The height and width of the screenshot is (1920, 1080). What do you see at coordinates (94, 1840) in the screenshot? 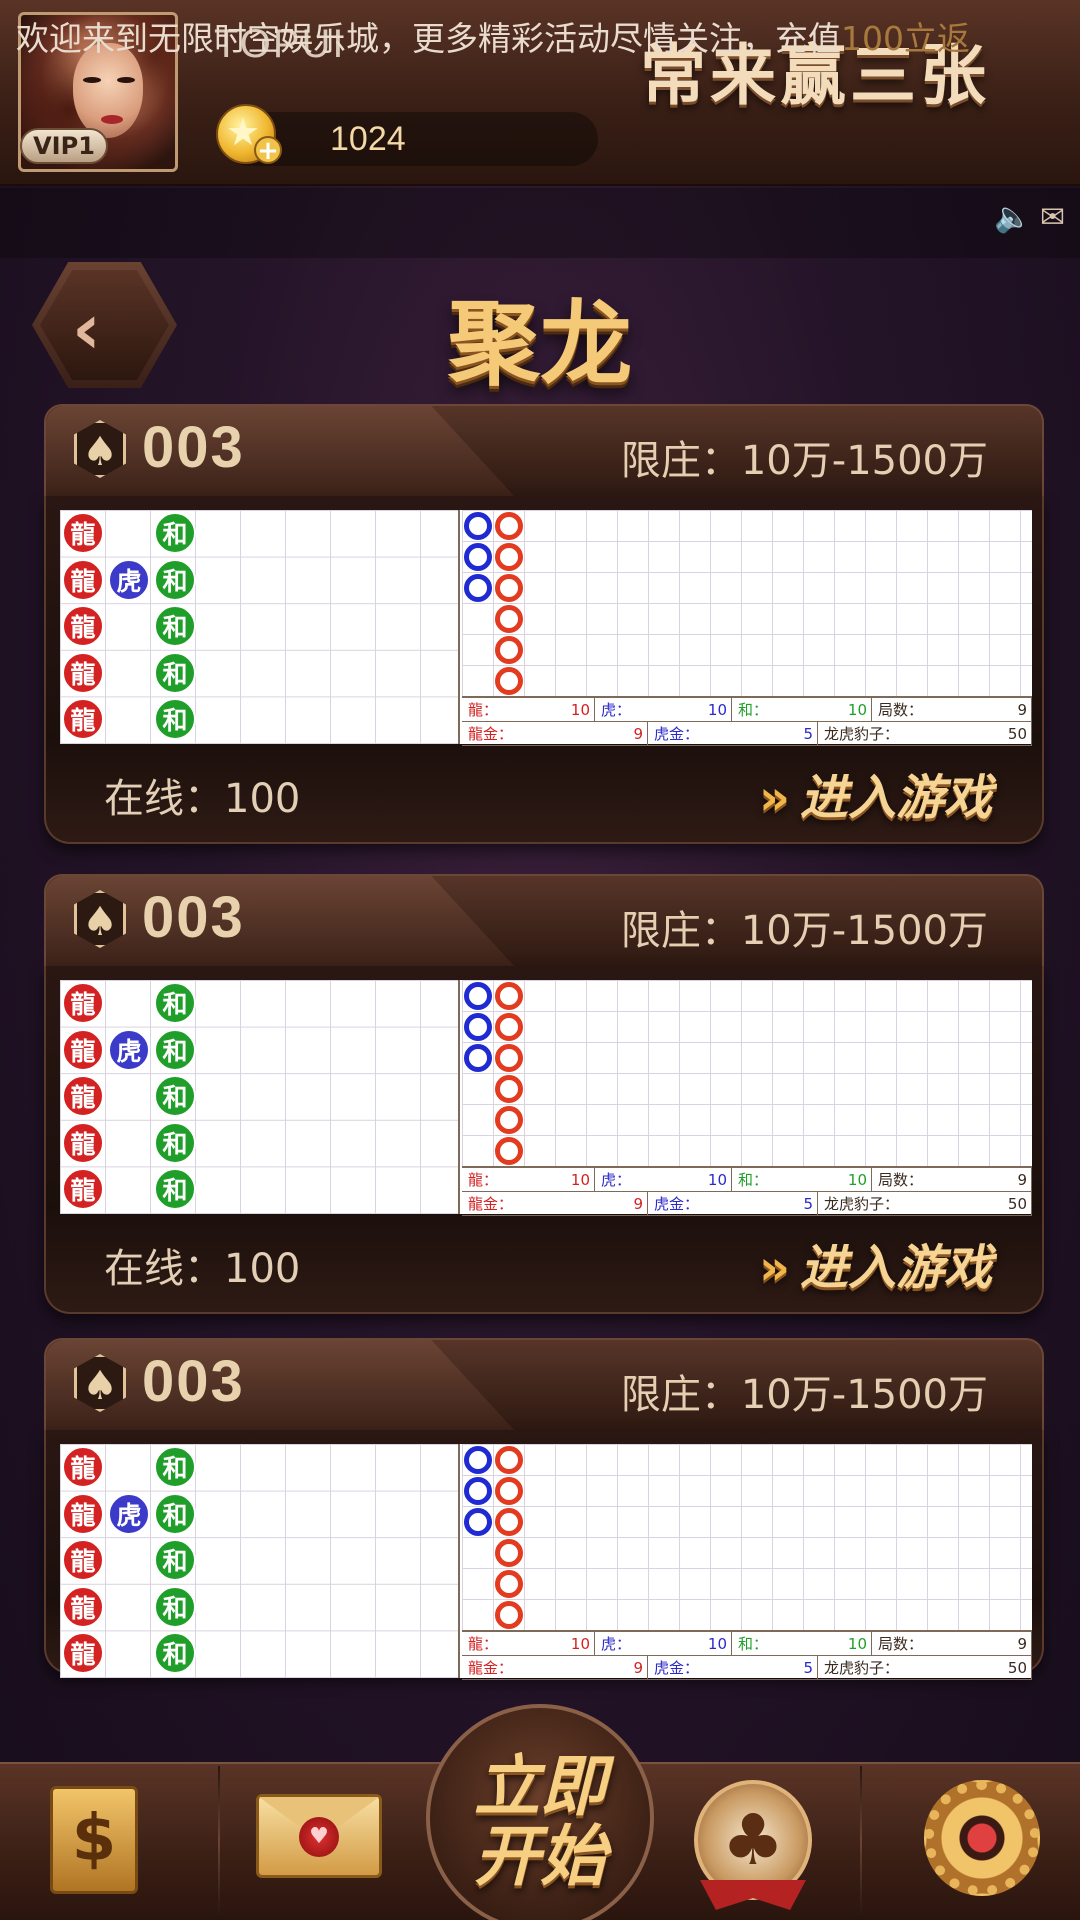
I see `safe-icon: $` at bounding box center [94, 1840].